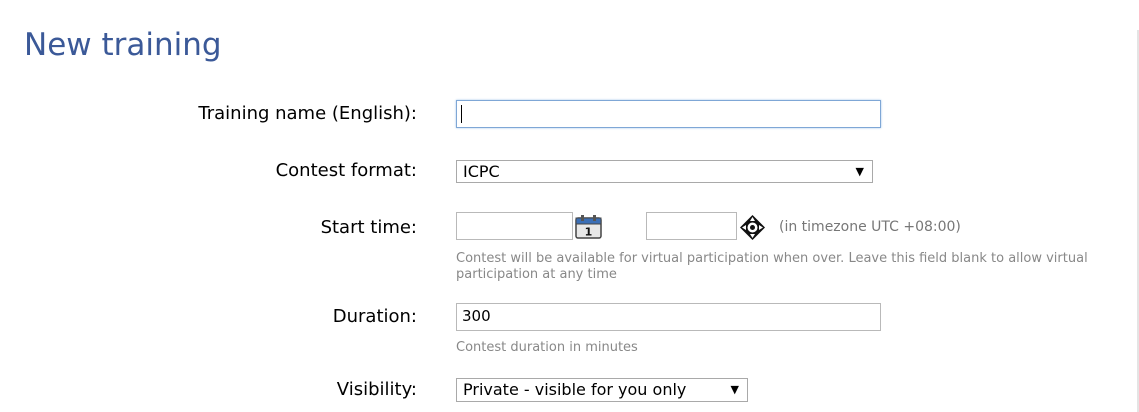 This screenshot has width=1139, height=412. Describe the element at coordinates (346, 170) in the screenshot. I see `contest-format-label: Contest format:` at that location.